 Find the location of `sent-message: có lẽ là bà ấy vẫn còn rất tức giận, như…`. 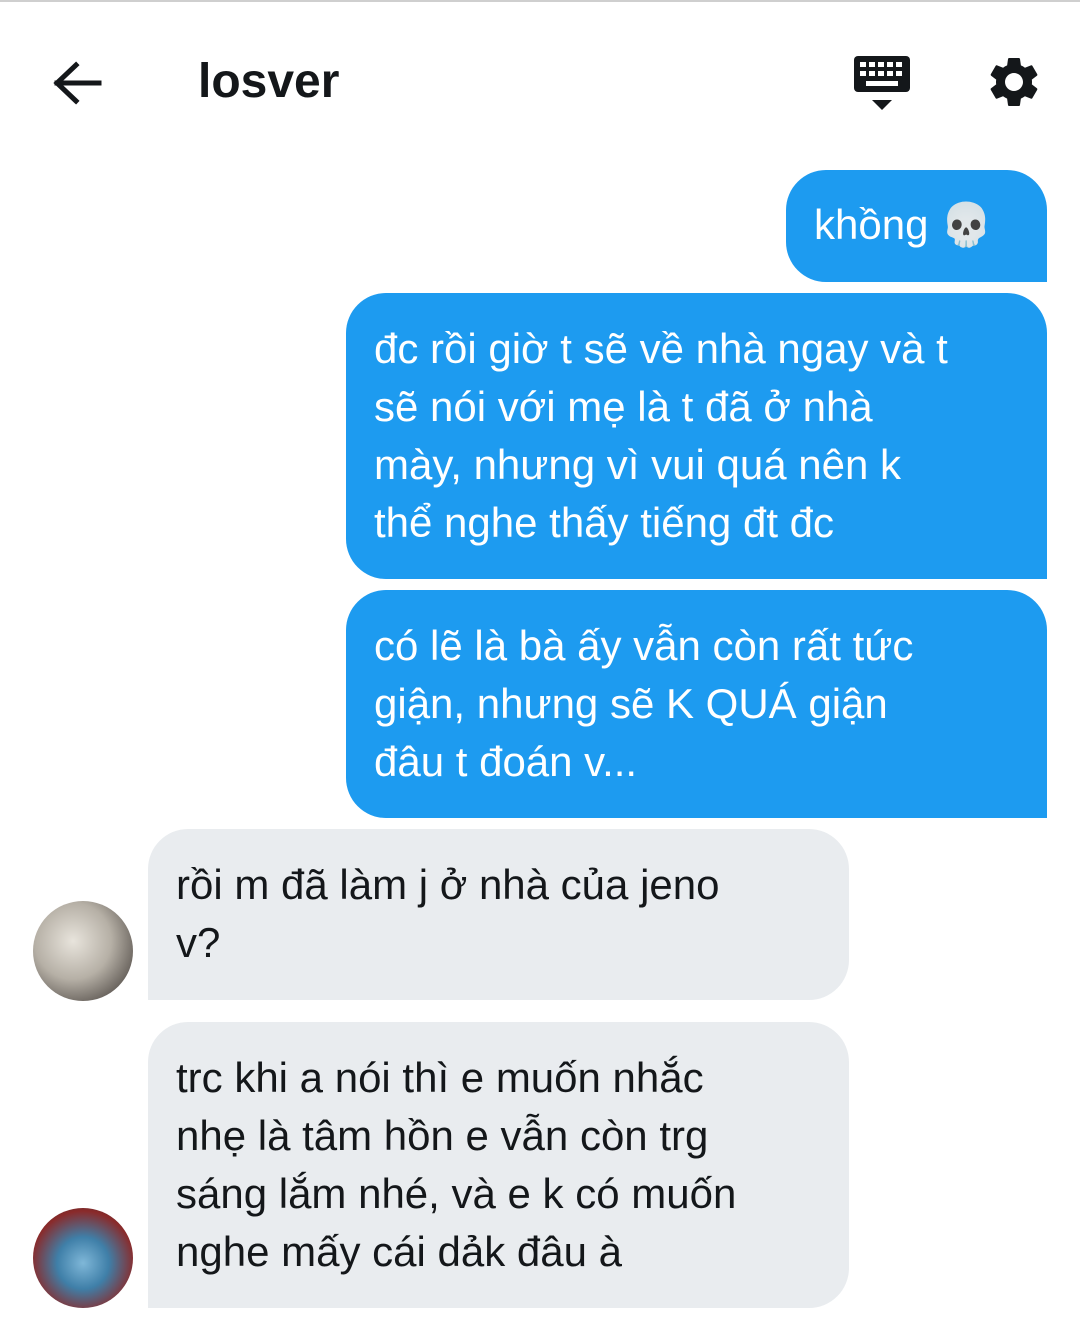

sent-message: có lẽ là bà ấy vẫn còn rất tức giận, như… is located at coordinates (696, 704).